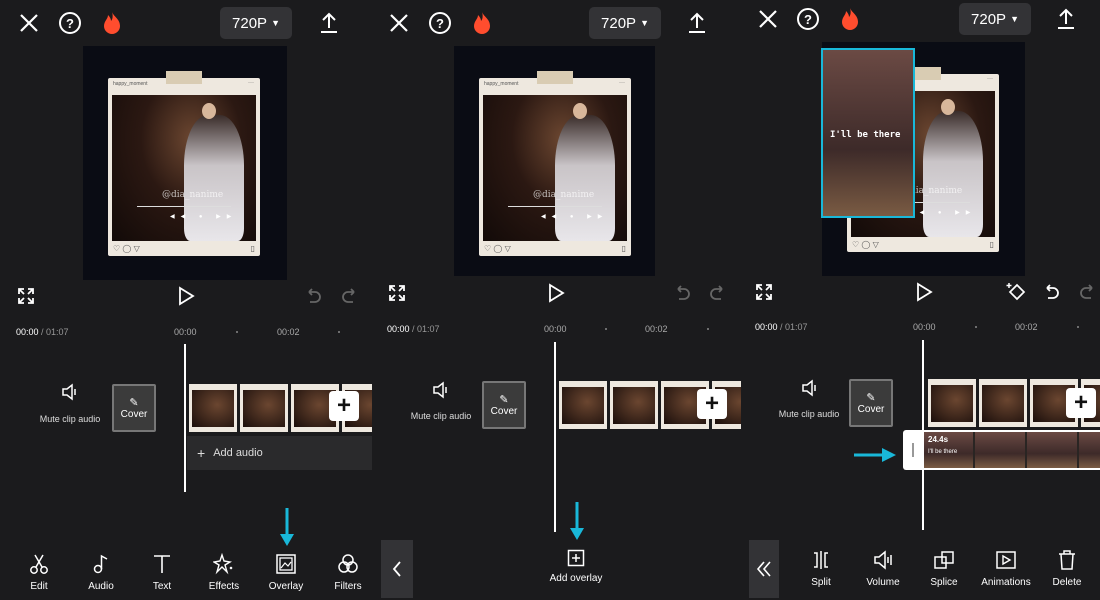  What do you see at coordinates (251, 83) in the screenshot?
I see `frame-menu-icon: ···` at bounding box center [251, 83].